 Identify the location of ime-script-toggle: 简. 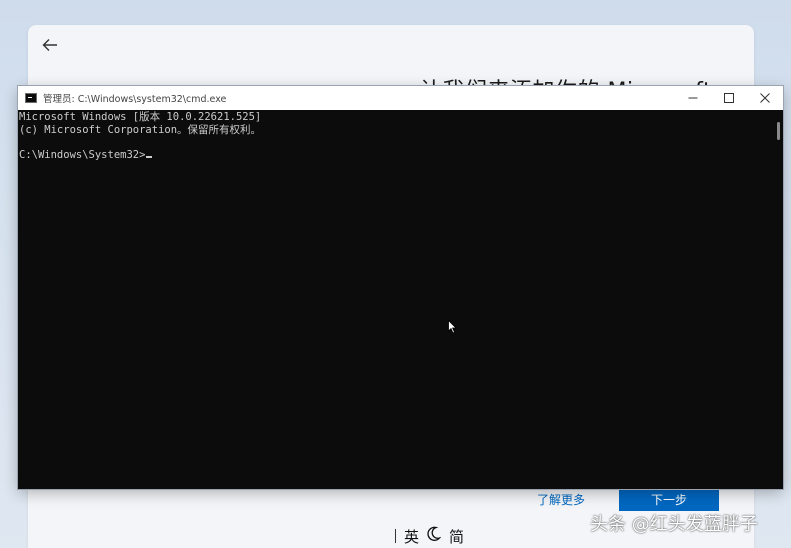
(456, 536).